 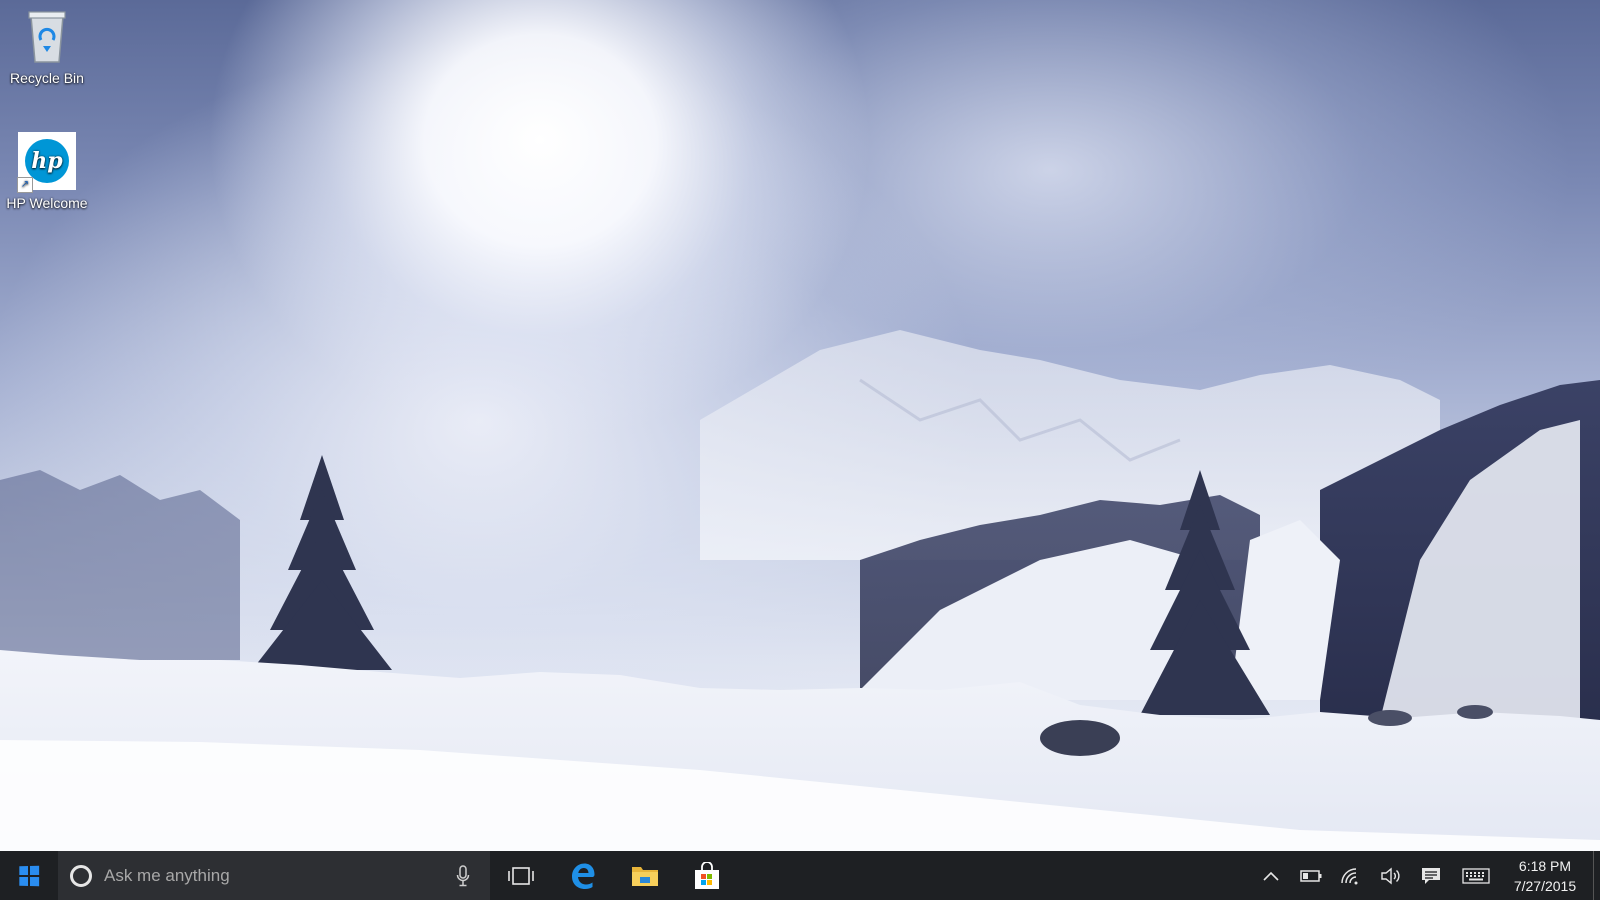 I want to click on task-view-icon, so click(x=521, y=875).